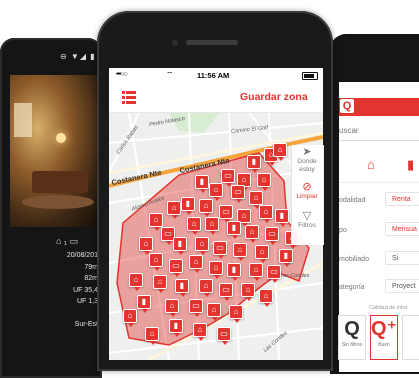 The width and height of the screenshot is (419, 378). Describe the element at coordinates (307, 216) in the screenshot. I see `filter-icon: ▽` at that location.